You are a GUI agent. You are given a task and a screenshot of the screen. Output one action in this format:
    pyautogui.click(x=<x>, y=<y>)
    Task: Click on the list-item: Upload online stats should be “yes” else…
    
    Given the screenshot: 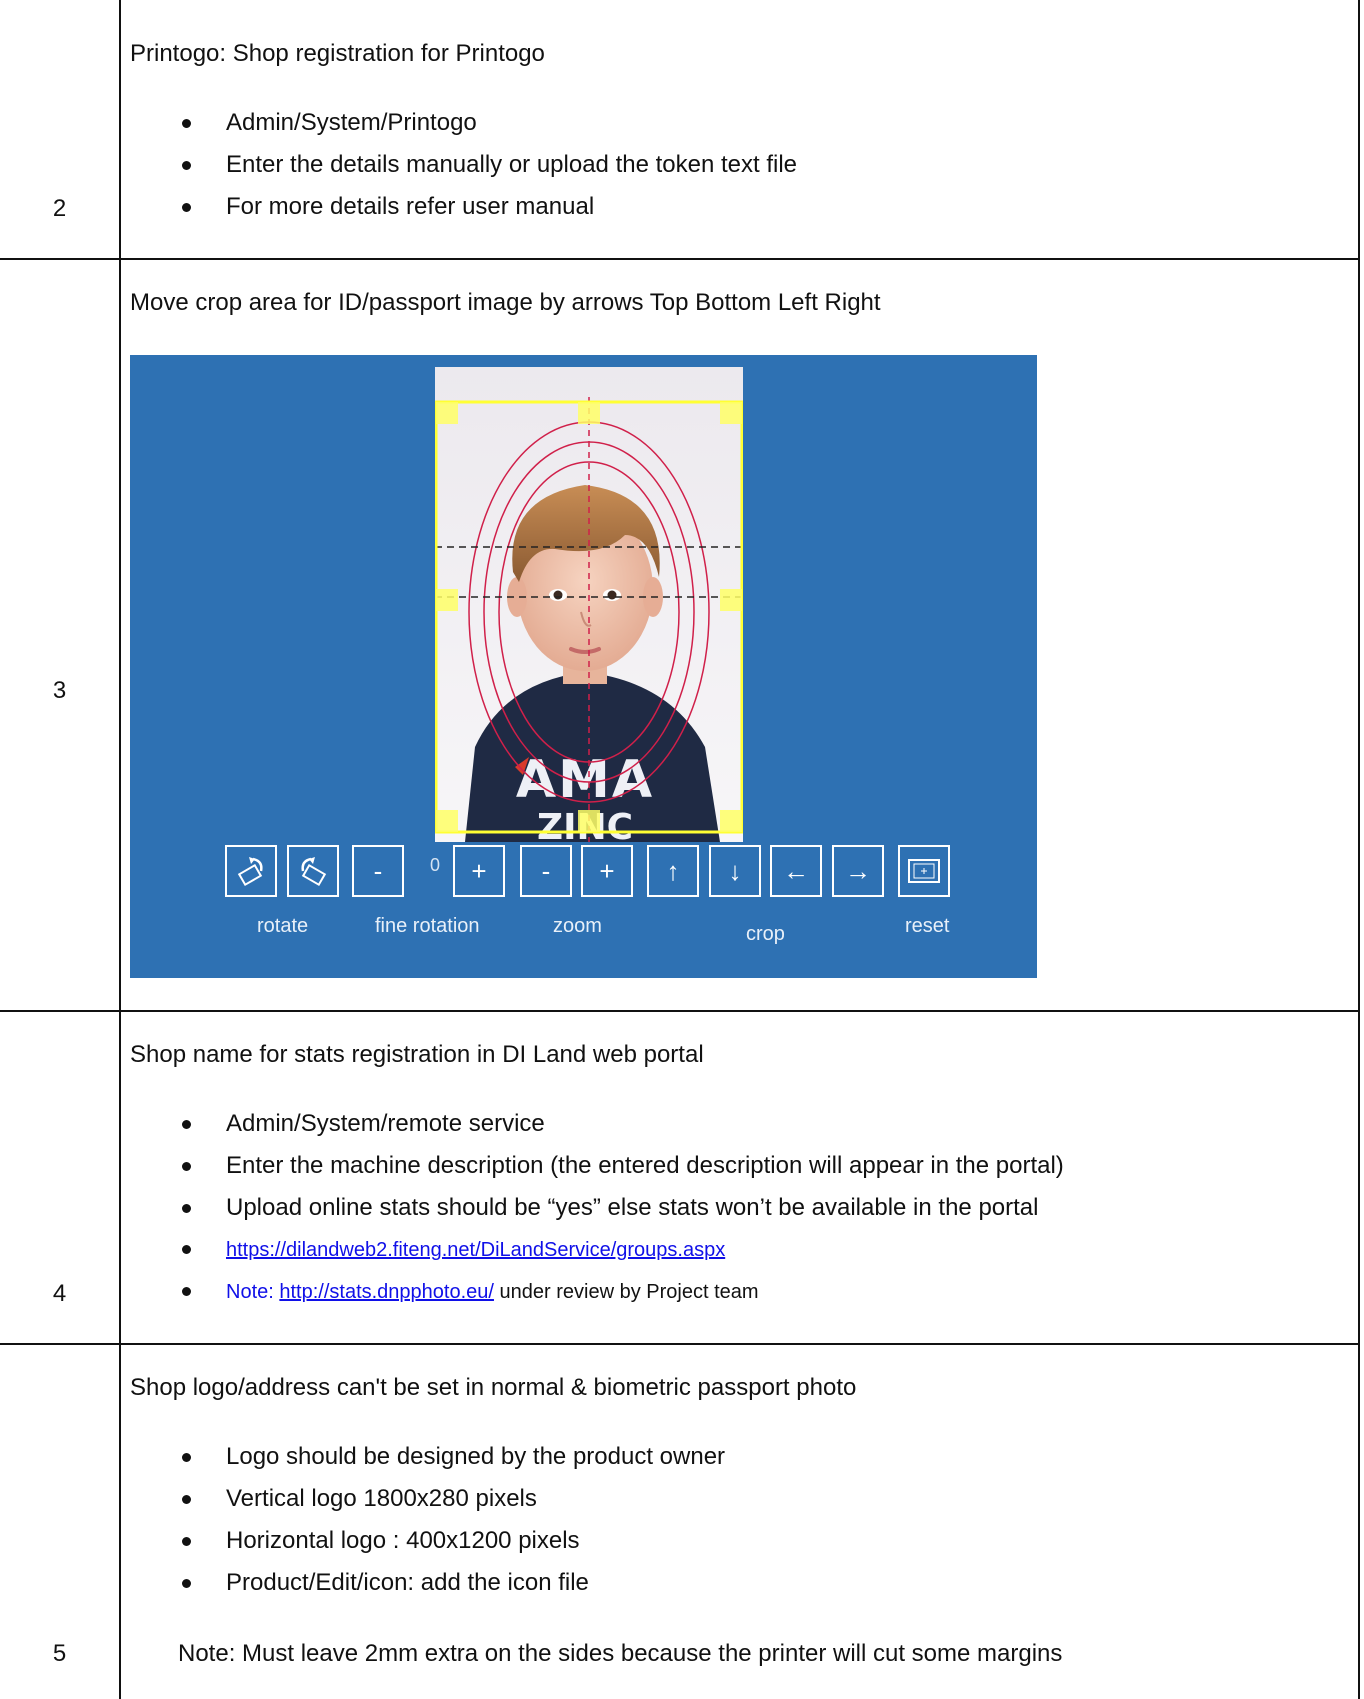 What is the action you would take?
    pyautogui.click(x=592, y=1208)
    